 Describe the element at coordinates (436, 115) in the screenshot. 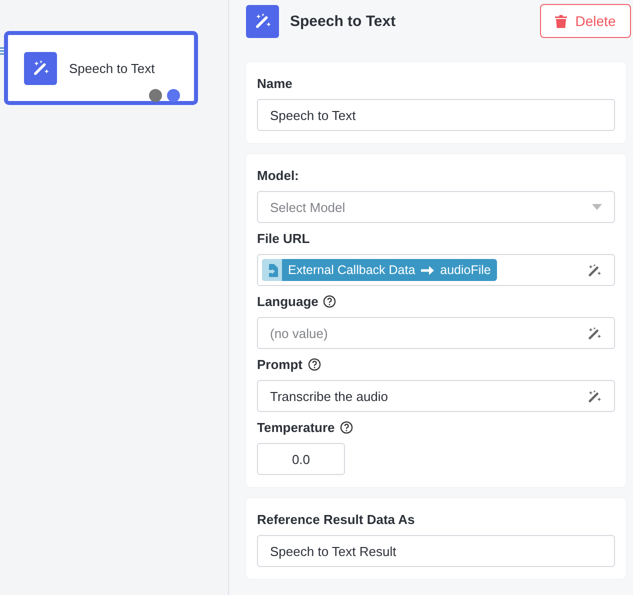

I see `text-field: Speech to Text` at that location.